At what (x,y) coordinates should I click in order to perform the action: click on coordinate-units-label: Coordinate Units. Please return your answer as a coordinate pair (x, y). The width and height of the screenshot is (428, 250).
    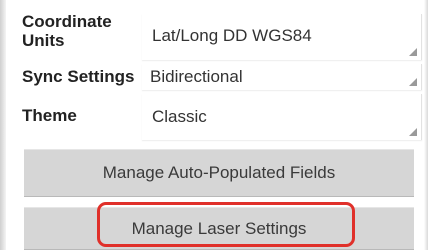
    Looking at the image, I should click on (67, 31).